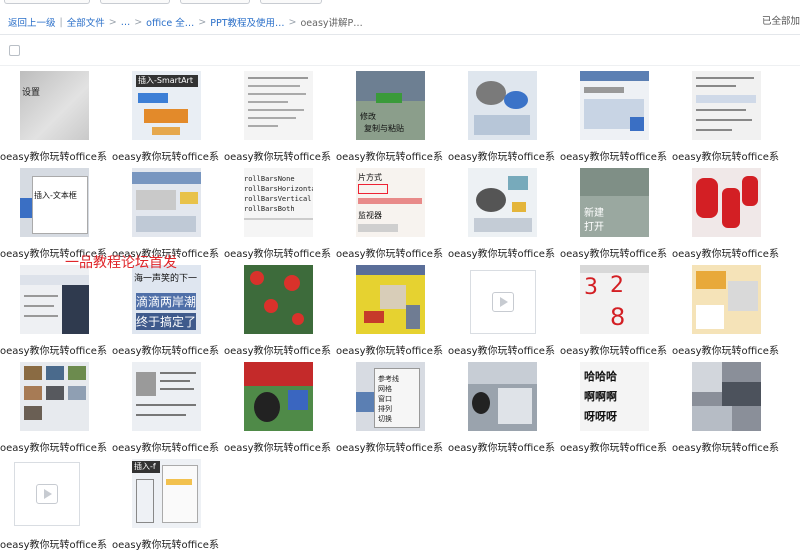 This screenshot has width=800, height=551. Describe the element at coordinates (614, 299) in the screenshot. I see `file-thumbnail: 3 2 8` at that location.